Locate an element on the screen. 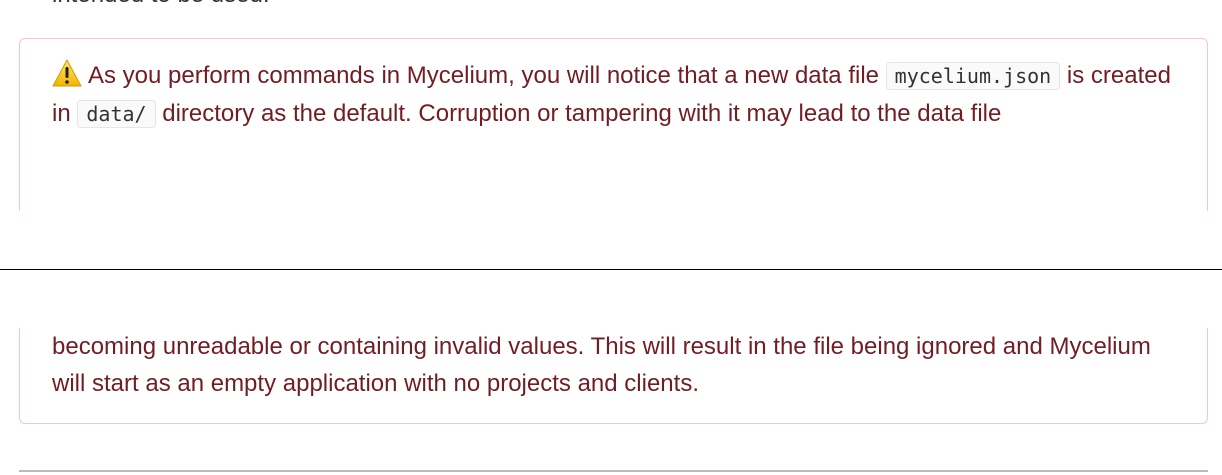  warning-icon is located at coordinates (67, 73).